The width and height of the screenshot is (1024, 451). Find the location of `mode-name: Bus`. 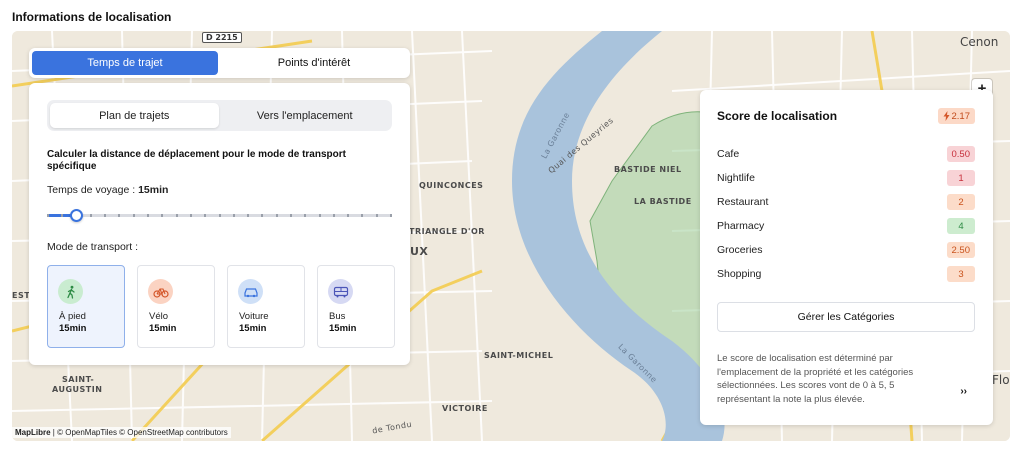

mode-name: Bus is located at coordinates (337, 316).